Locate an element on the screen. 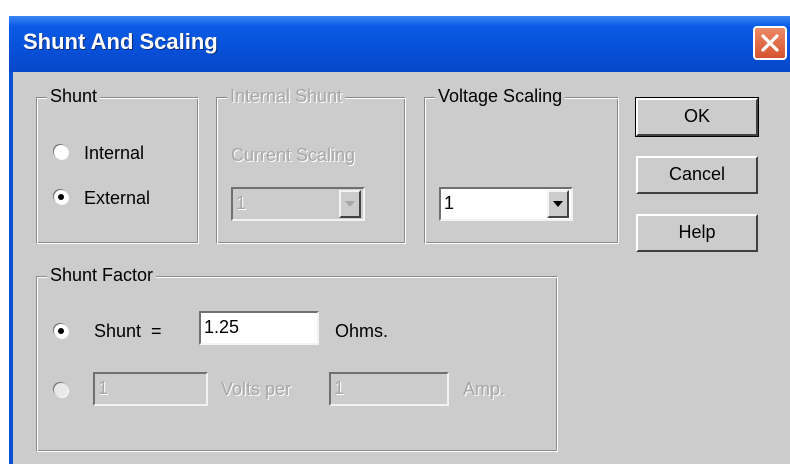  shunt-ohms-radio is located at coordinates (61, 331).